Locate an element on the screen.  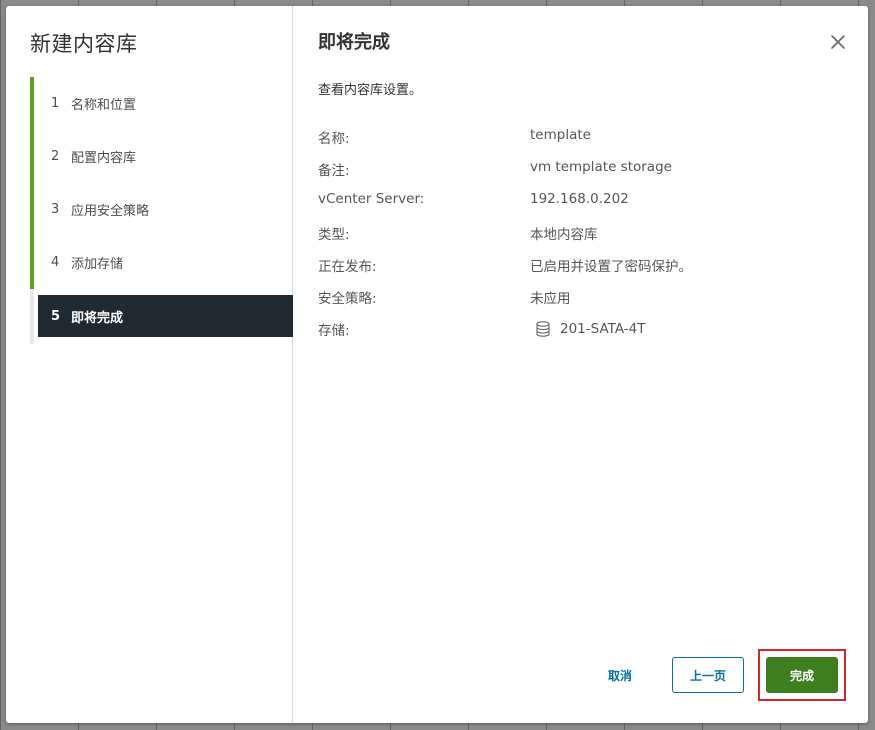
summary-row-type: 类型: 本地内容库 is located at coordinates (578, 239).